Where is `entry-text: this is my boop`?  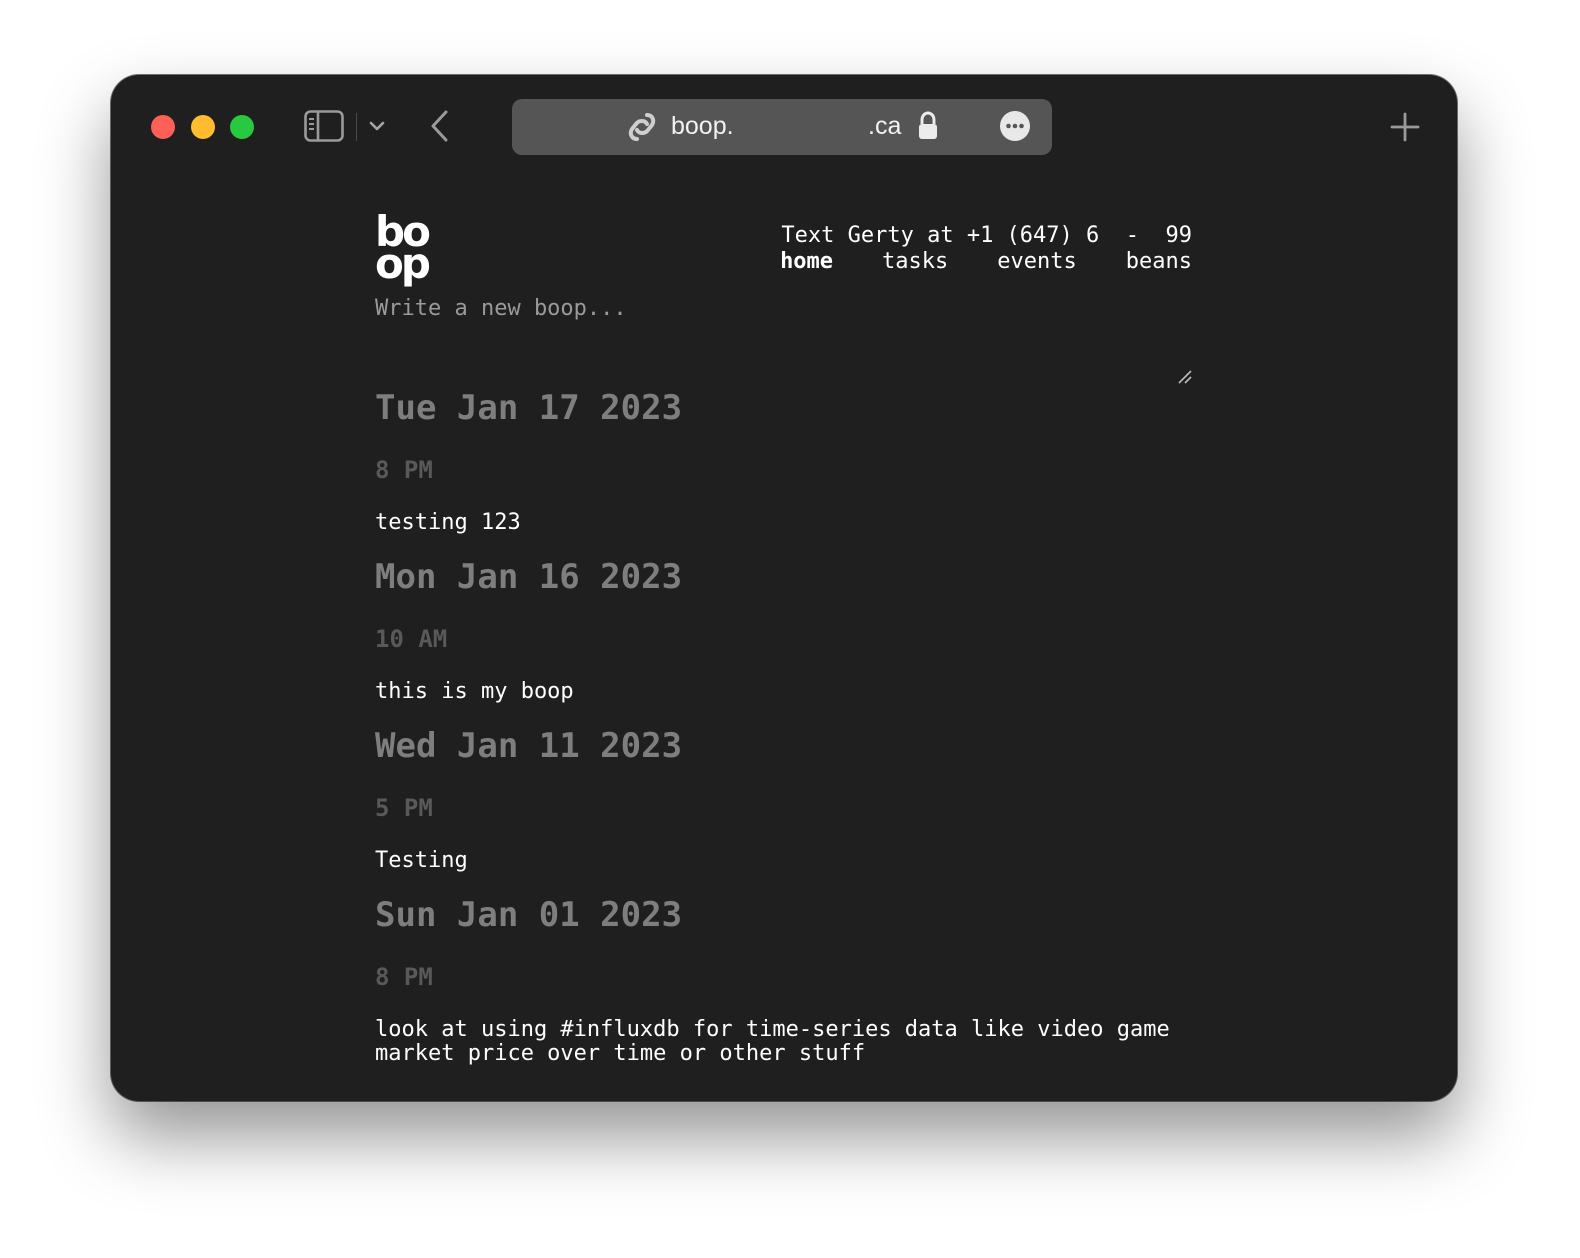
entry-text: this is my boop is located at coordinates (474, 691).